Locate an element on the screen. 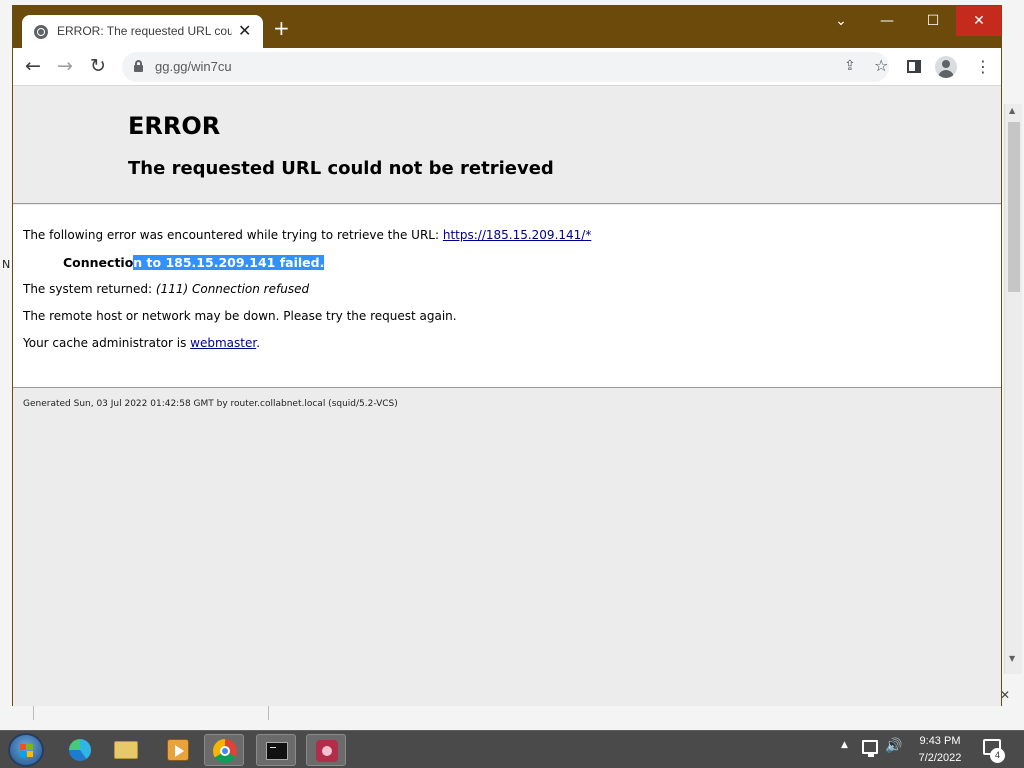  clock-time: 9:43 PM is located at coordinates (940, 741).